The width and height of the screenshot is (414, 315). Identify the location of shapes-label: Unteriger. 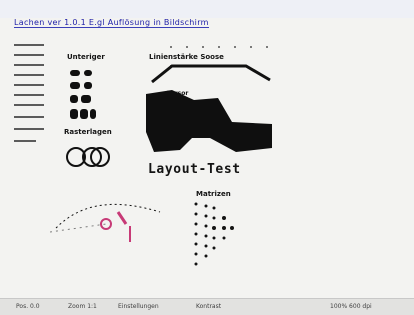
(86, 57).